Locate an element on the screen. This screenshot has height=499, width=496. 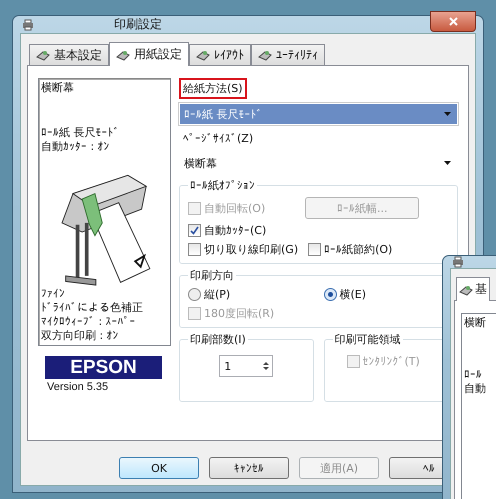
summary-line: 自動 is located at coordinates (475, 389).